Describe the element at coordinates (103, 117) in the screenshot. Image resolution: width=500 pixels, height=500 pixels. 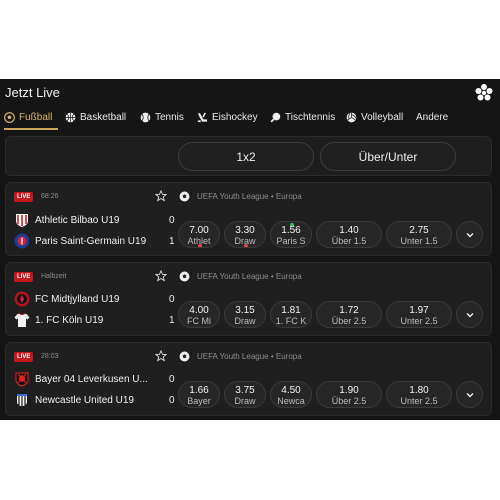
I see `tab-label: Basketball` at that location.